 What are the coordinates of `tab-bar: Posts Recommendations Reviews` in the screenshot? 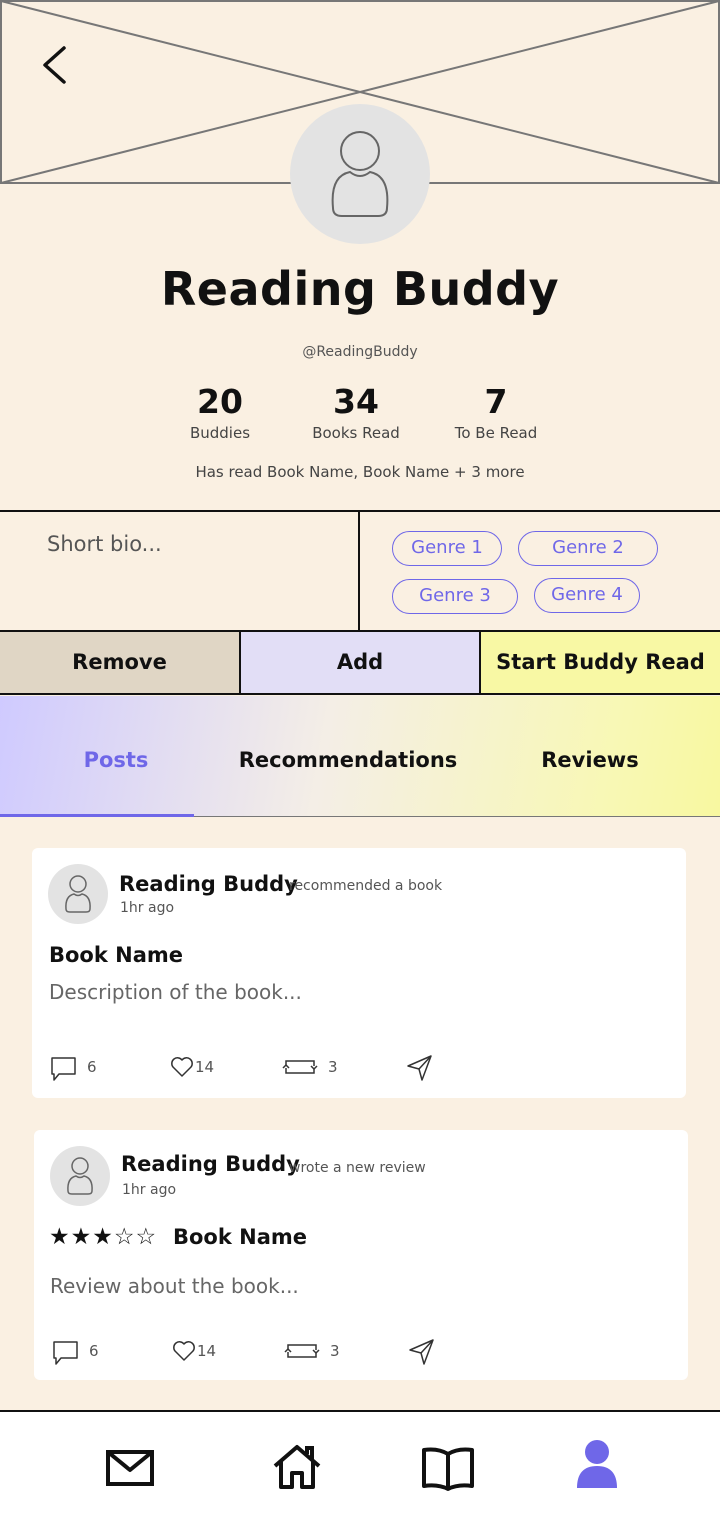 It's located at (360, 756).